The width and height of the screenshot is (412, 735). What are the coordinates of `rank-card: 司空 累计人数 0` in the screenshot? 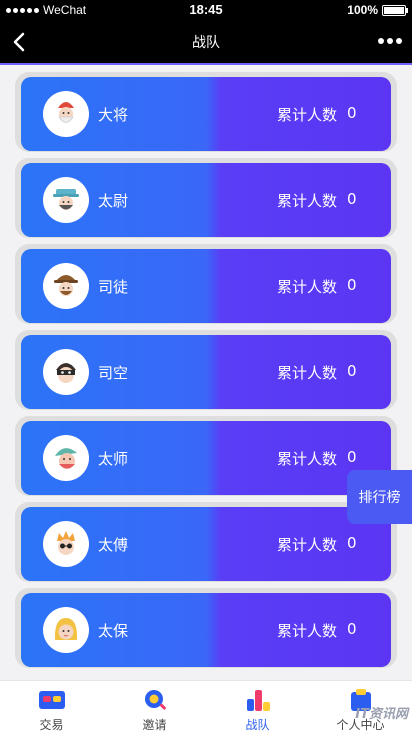 It's located at (206, 370).